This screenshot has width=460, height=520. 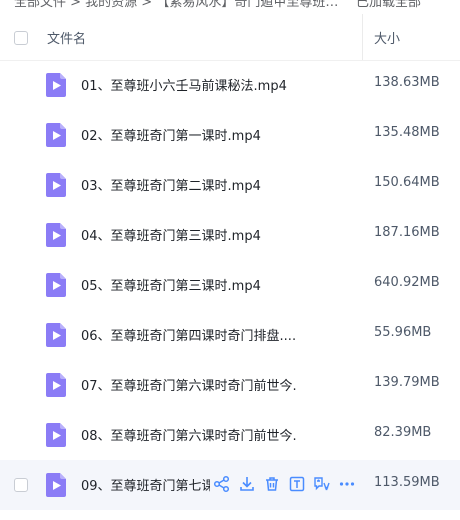 I want to click on file-row: 01、至尊班小六壬马前课秘法.mp4 138.63MB, so click(x=230, y=85).